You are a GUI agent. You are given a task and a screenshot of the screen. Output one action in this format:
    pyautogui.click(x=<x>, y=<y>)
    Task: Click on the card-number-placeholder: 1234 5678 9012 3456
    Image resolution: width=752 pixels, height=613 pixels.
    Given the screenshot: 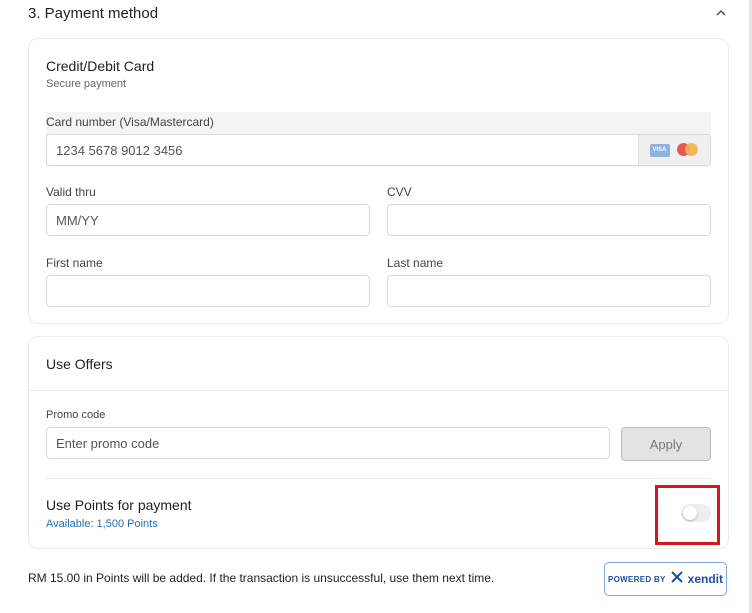 What is the action you would take?
    pyautogui.click(x=119, y=150)
    